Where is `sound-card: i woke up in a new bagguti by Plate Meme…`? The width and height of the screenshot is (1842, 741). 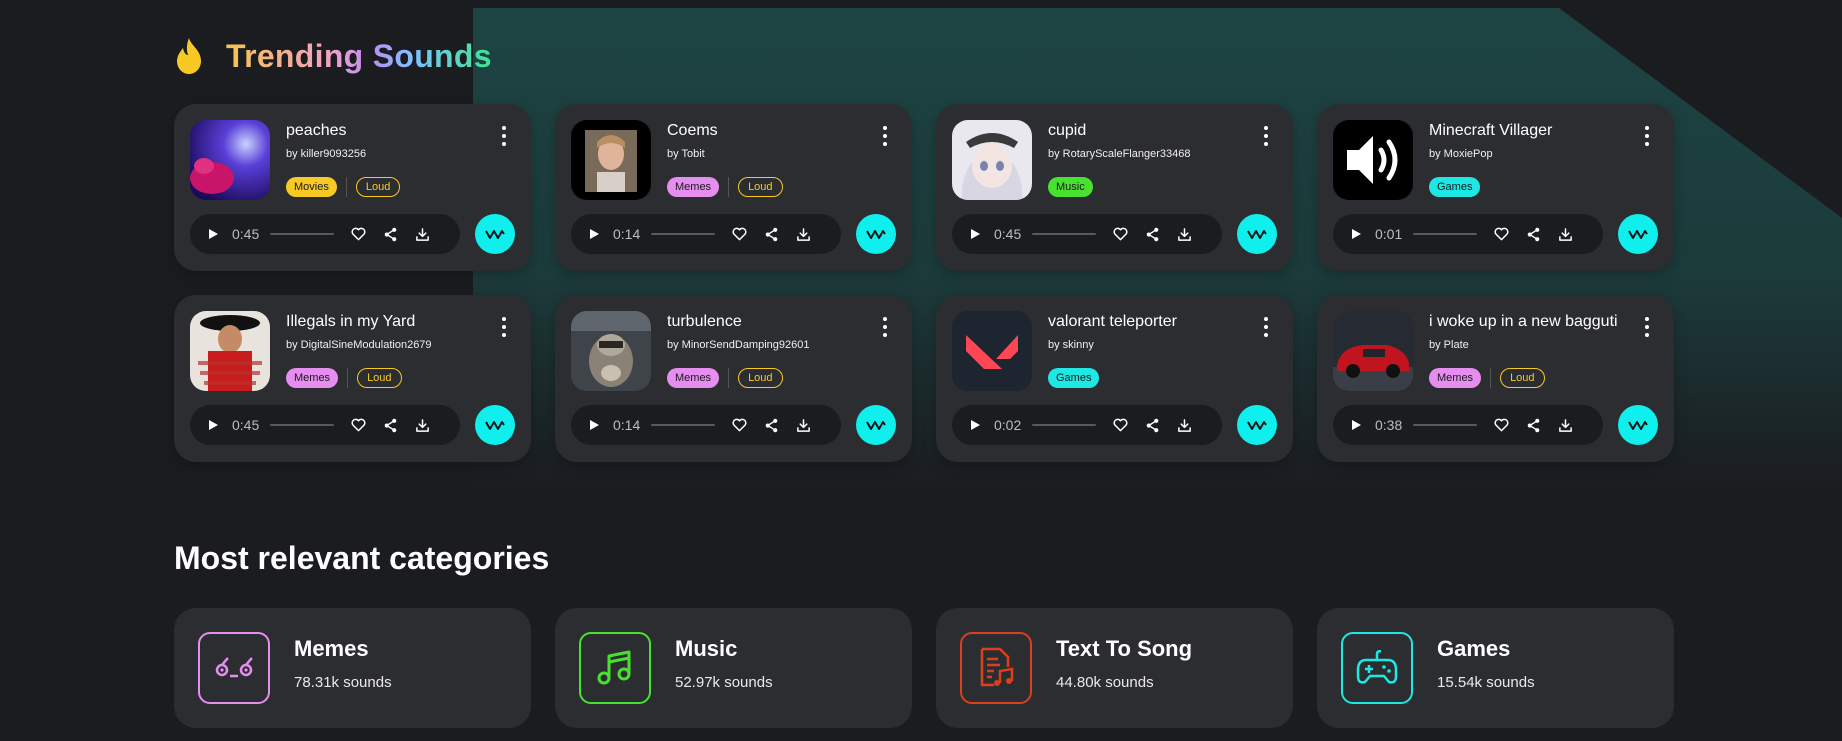 sound-card: i woke up in a new bagguti by Plate Meme… is located at coordinates (1495, 378).